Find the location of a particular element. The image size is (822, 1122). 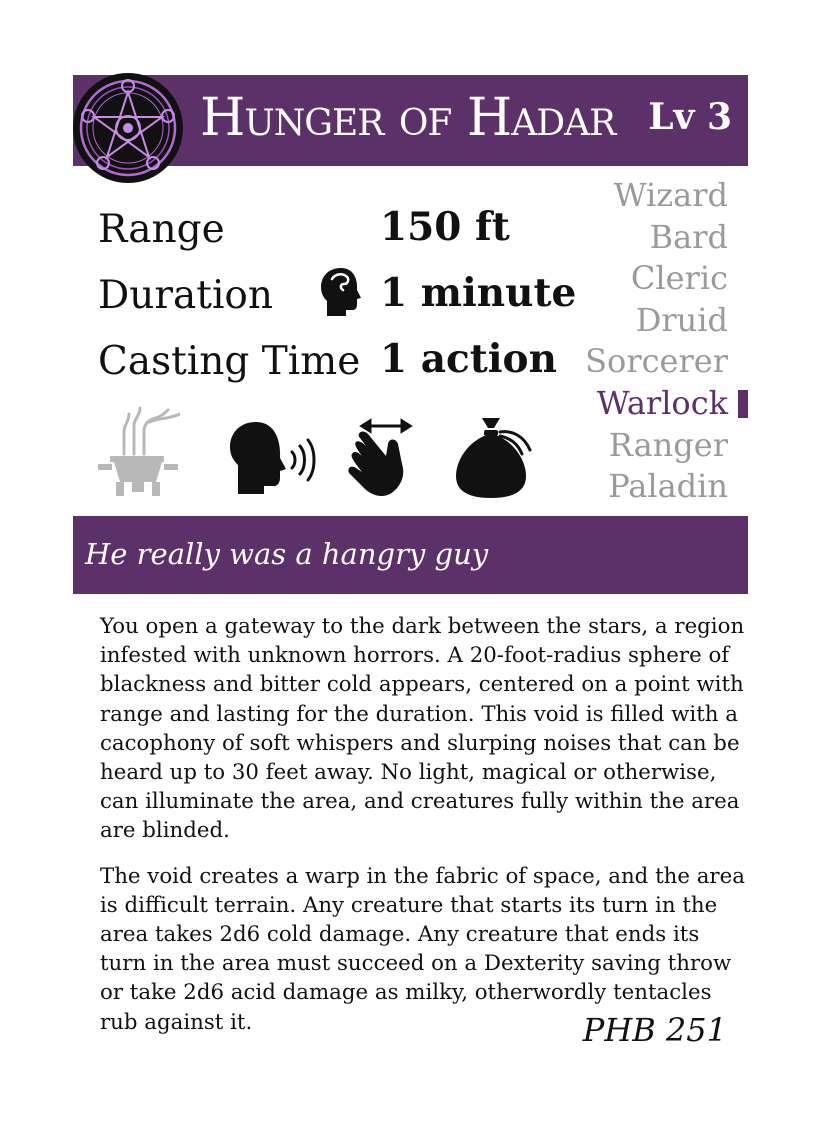

class-warlock: Warlock is located at coordinates (662, 402).